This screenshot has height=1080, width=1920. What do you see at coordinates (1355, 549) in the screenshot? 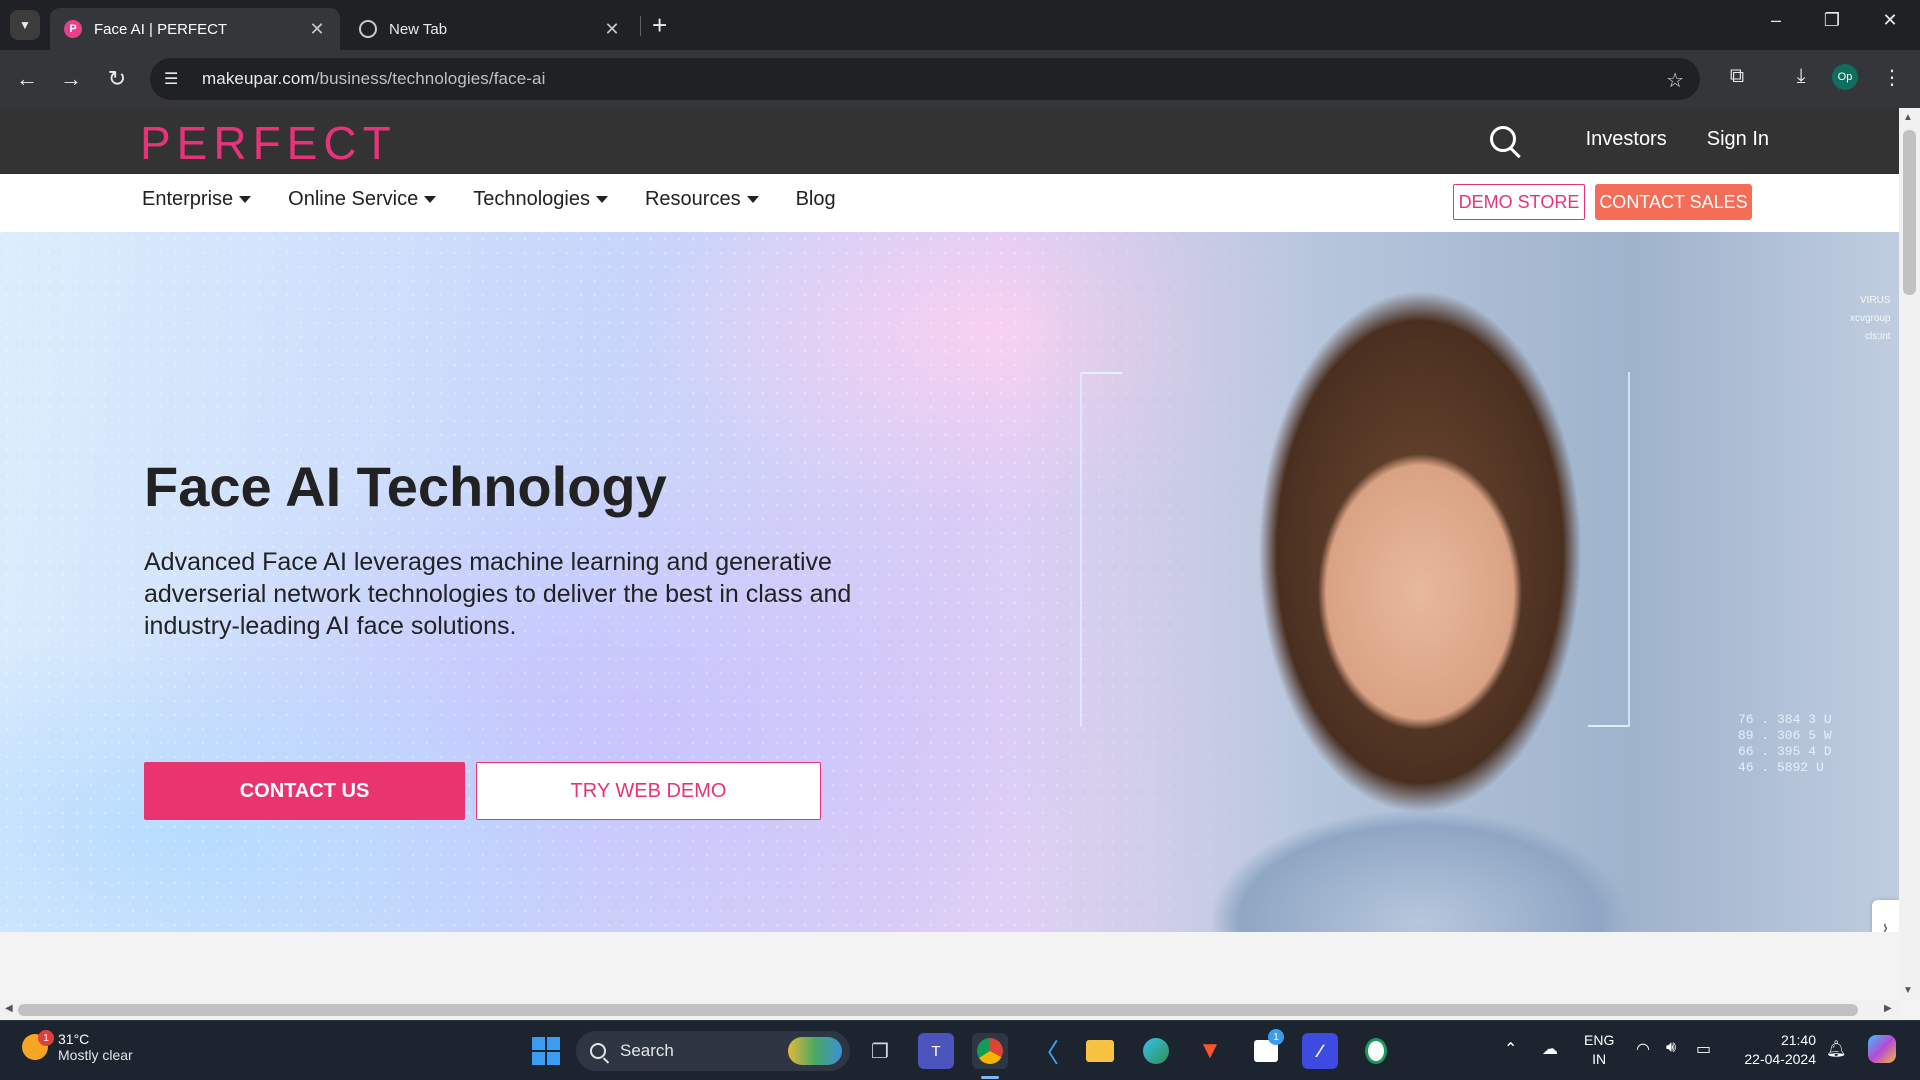
I see `face-scan-frame` at bounding box center [1355, 549].